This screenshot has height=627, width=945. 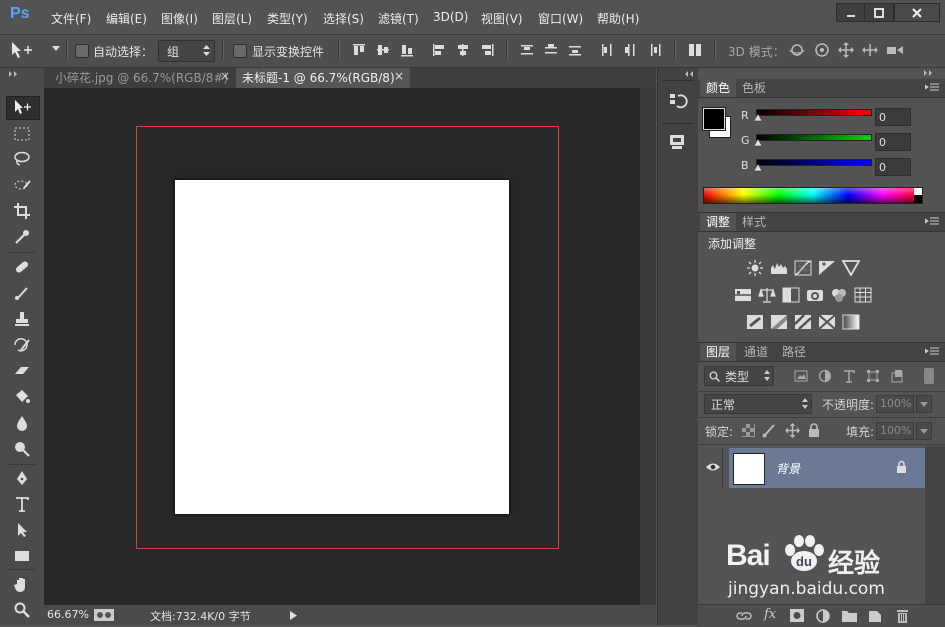 I want to click on channel-b-value: 0, so click(x=893, y=167).